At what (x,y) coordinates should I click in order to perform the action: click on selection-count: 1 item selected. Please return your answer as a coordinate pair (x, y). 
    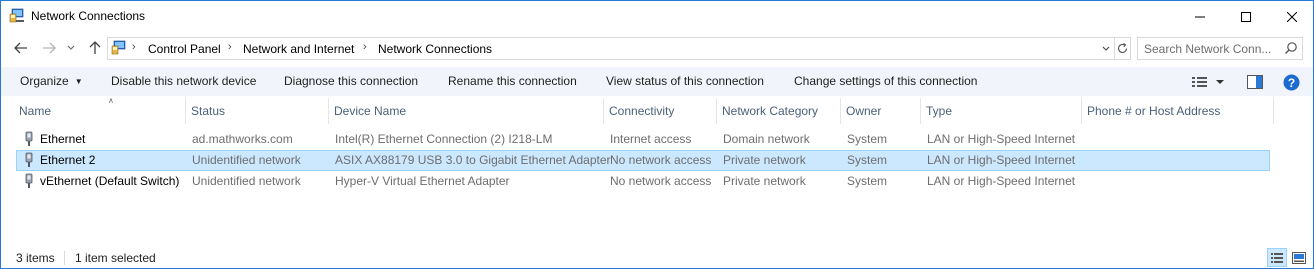
    Looking at the image, I should click on (115, 258).